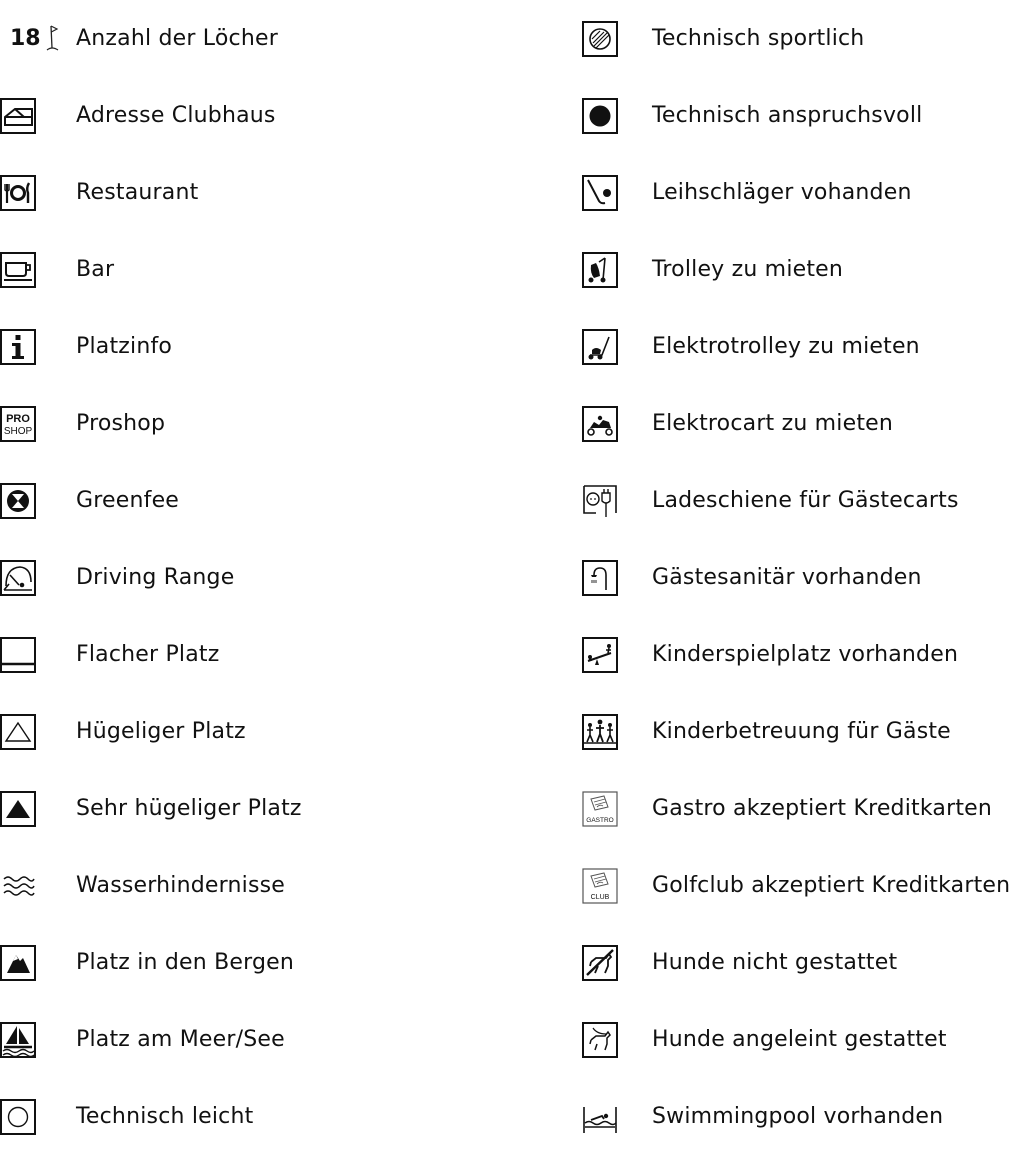 This screenshot has height=1155, width=1020. What do you see at coordinates (600, 269) in the screenshot?
I see `trolley-icon` at bounding box center [600, 269].